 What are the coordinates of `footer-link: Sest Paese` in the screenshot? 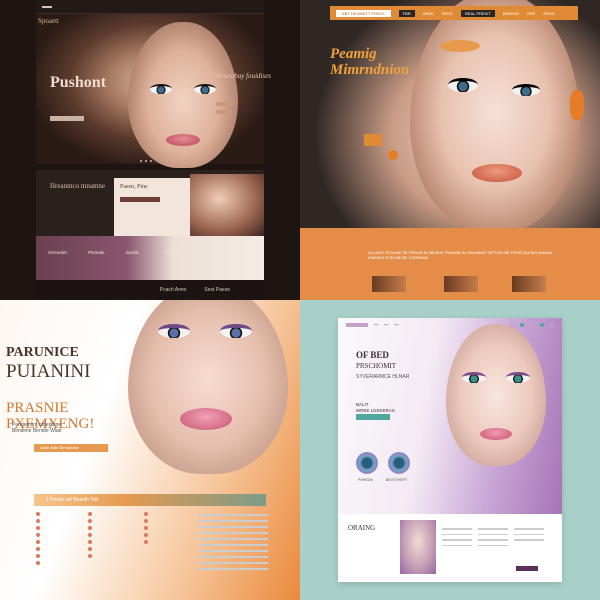 It's located at (217, 290).